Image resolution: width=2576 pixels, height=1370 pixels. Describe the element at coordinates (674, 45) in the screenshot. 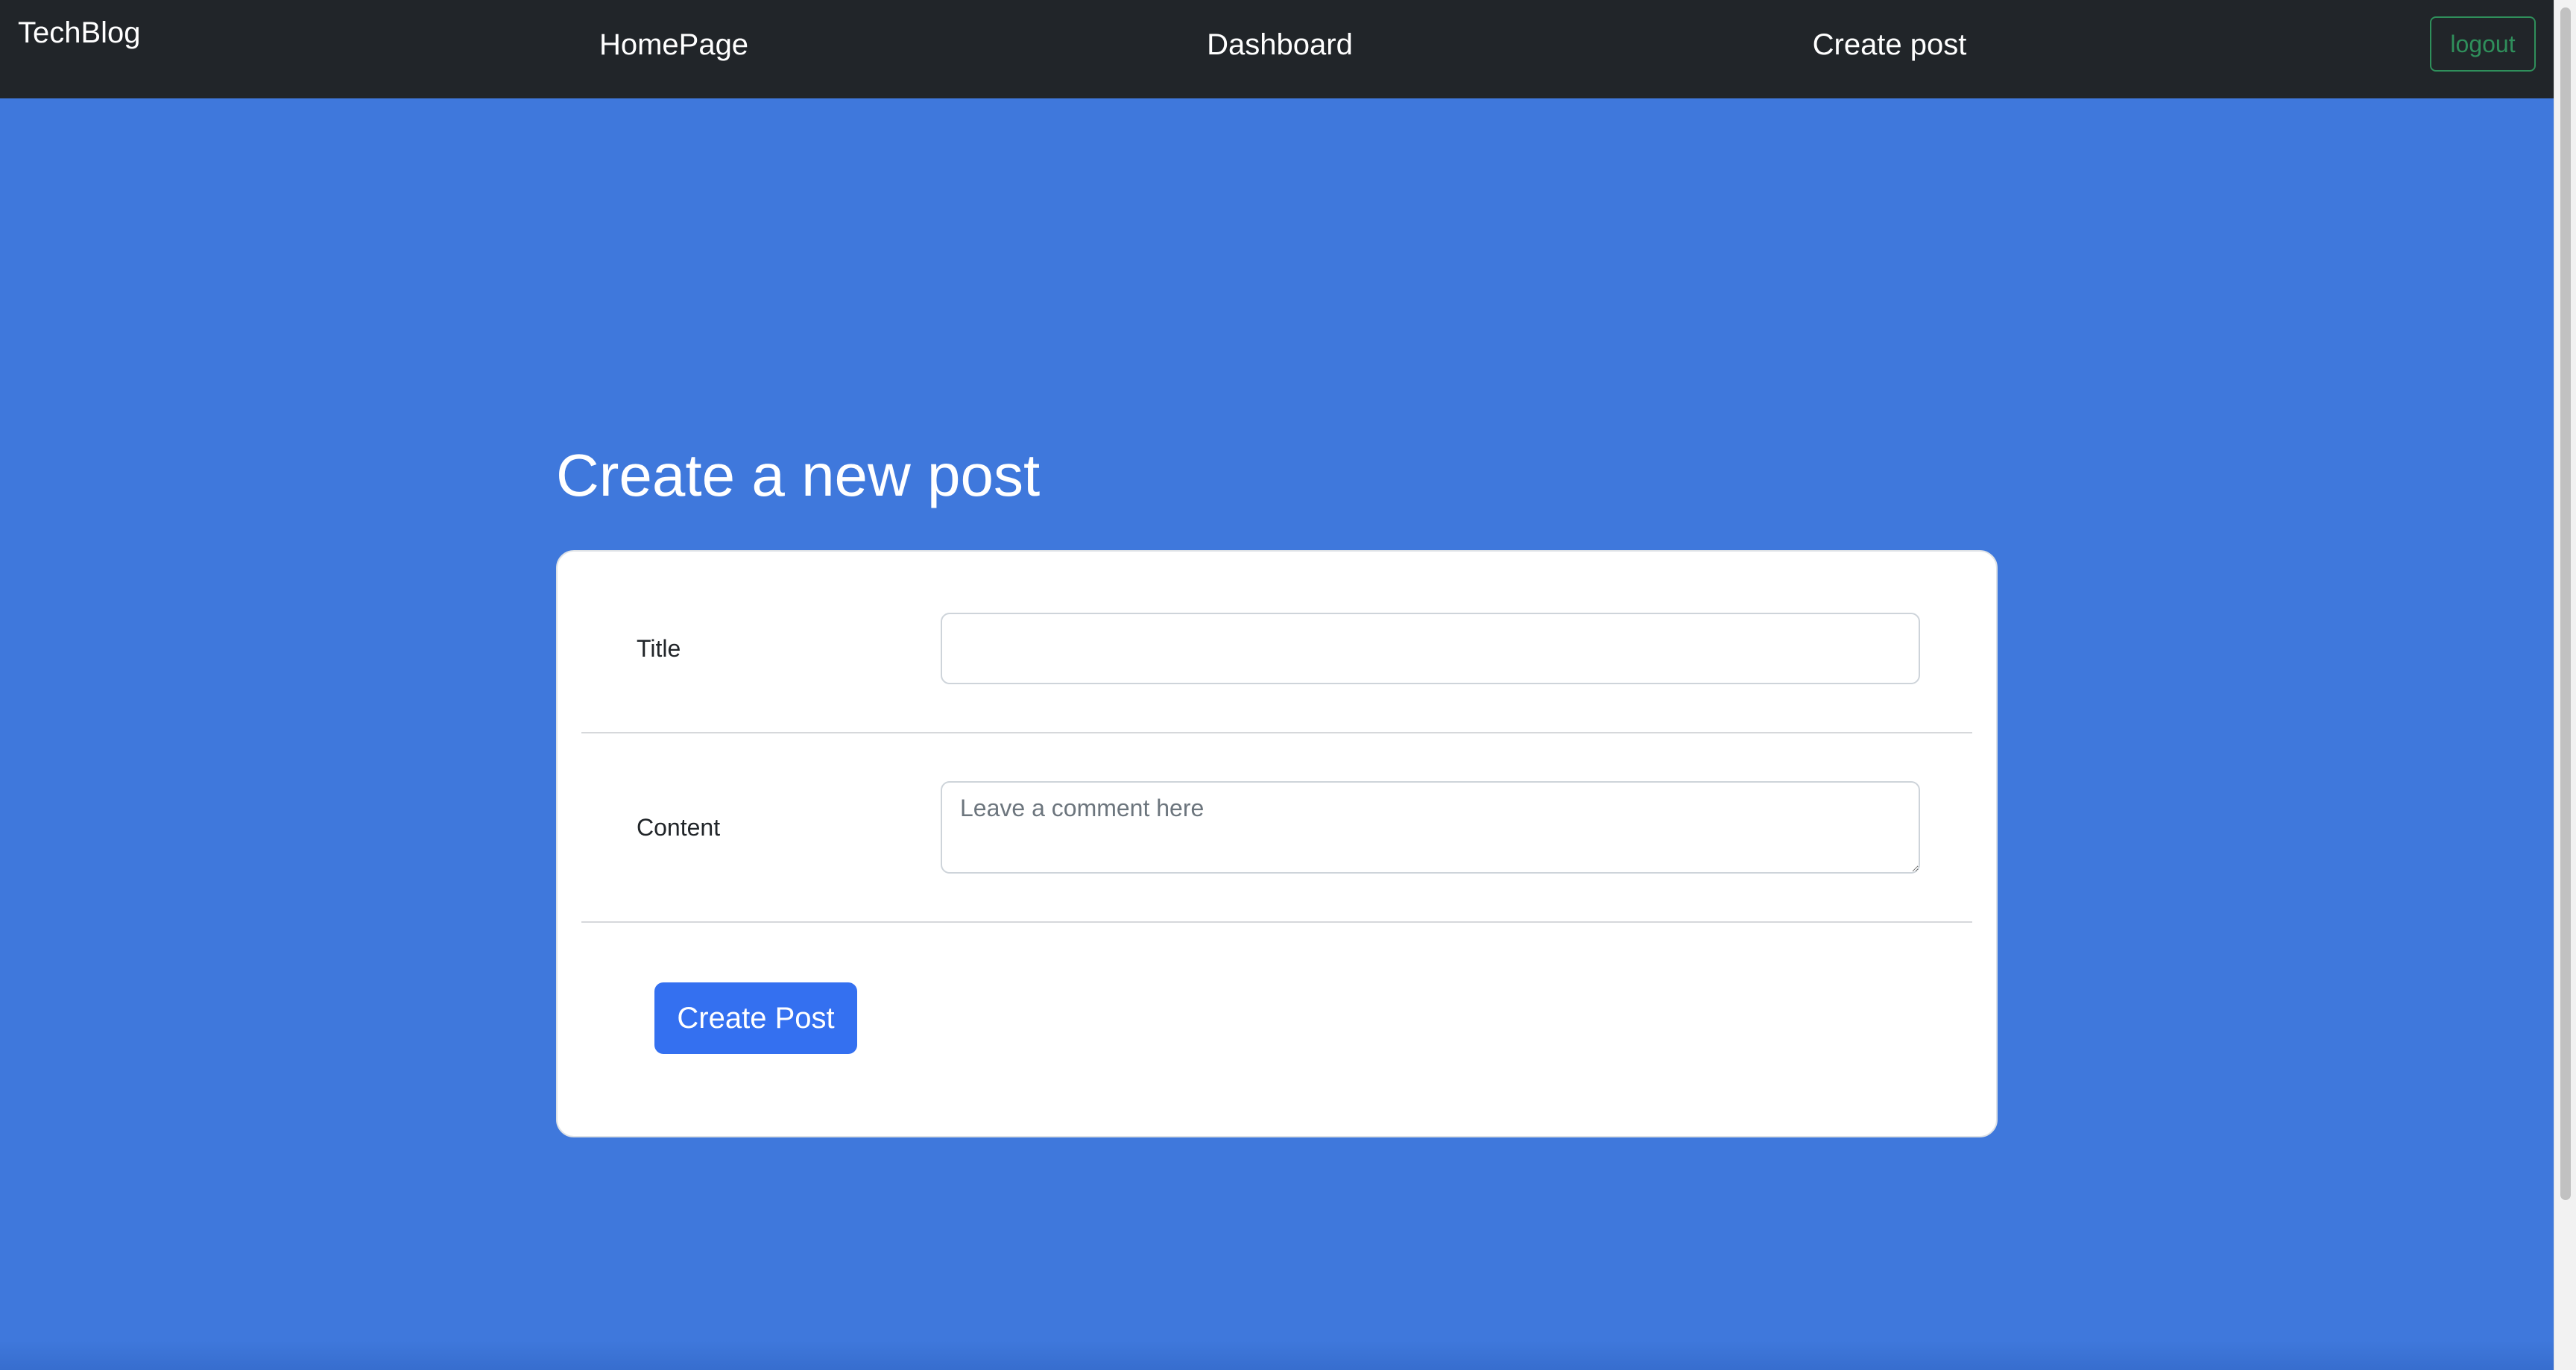

I see `nav-link-homepage: HomePage` at that location.